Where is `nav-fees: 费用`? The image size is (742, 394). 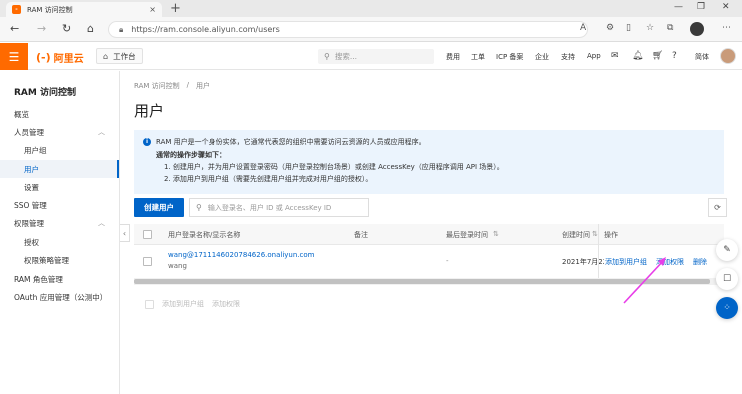 nav-fees: 费用 is located at coordinates (453, 57).